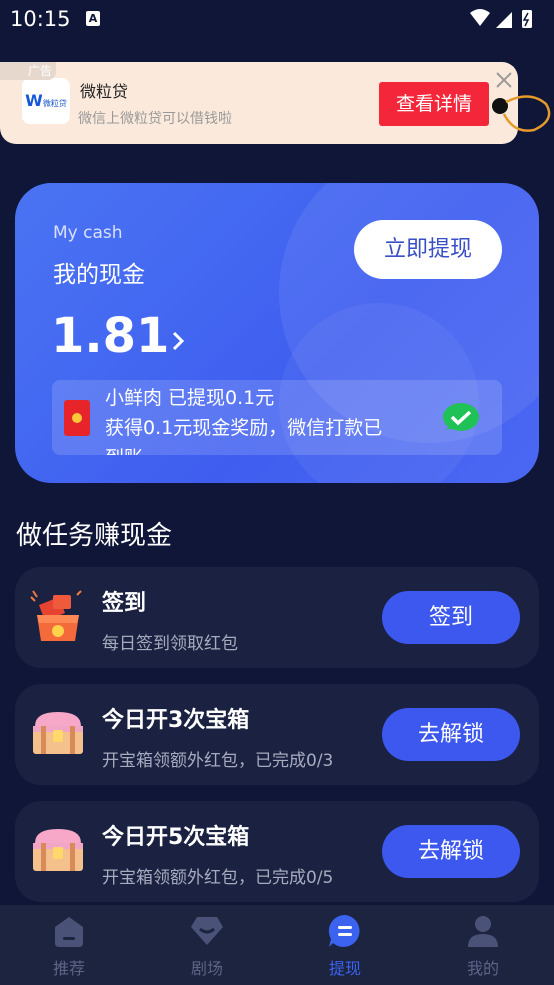  I want to click on cash-amount: 1.81, so click(110, 336).